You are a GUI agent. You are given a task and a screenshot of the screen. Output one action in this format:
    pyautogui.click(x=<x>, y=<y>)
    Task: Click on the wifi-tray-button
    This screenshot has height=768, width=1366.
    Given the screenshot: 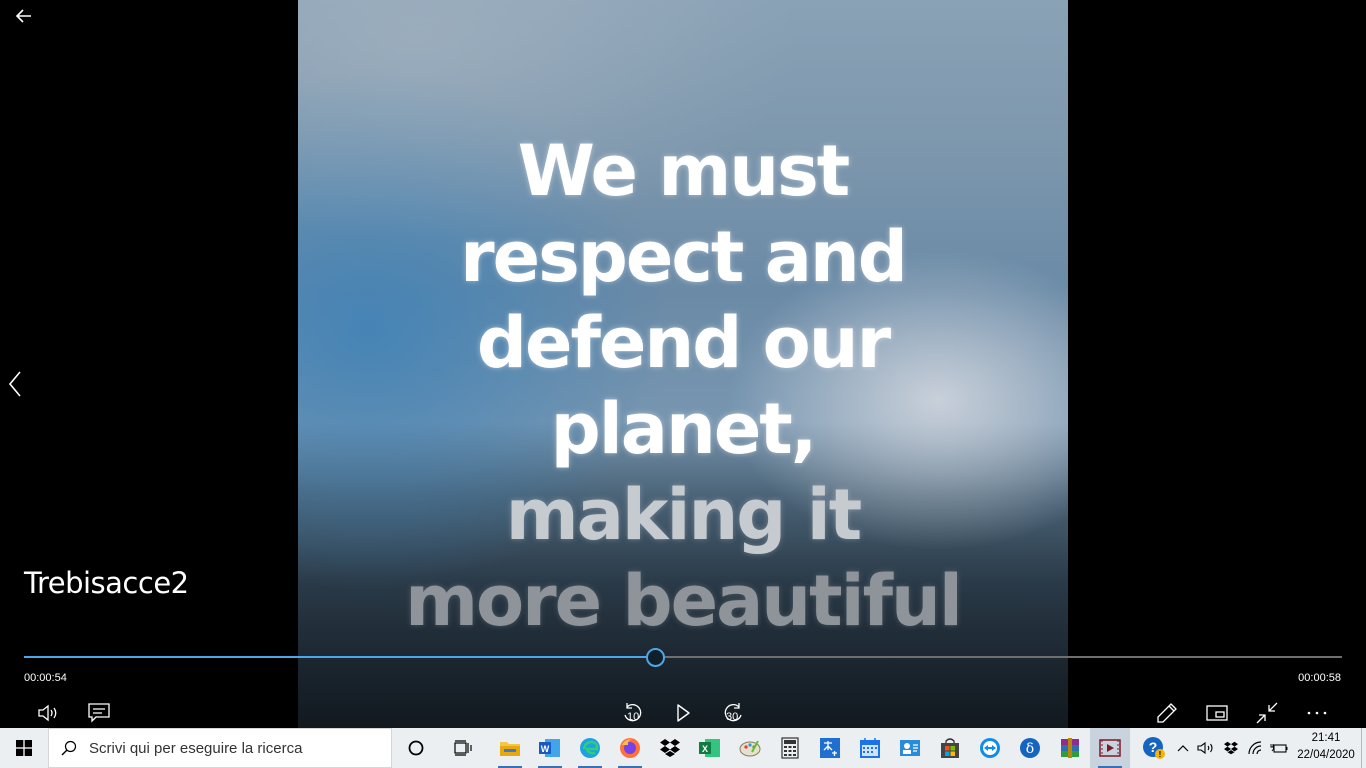 What is the action you would take?
    pyautogui.click(x=1256, y=748)
    